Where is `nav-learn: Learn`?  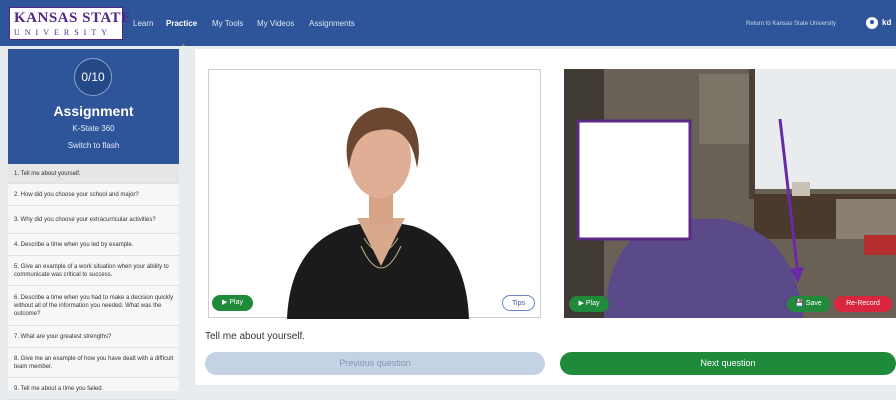 nav-learn: Learn is located at coordinates (143, 23).